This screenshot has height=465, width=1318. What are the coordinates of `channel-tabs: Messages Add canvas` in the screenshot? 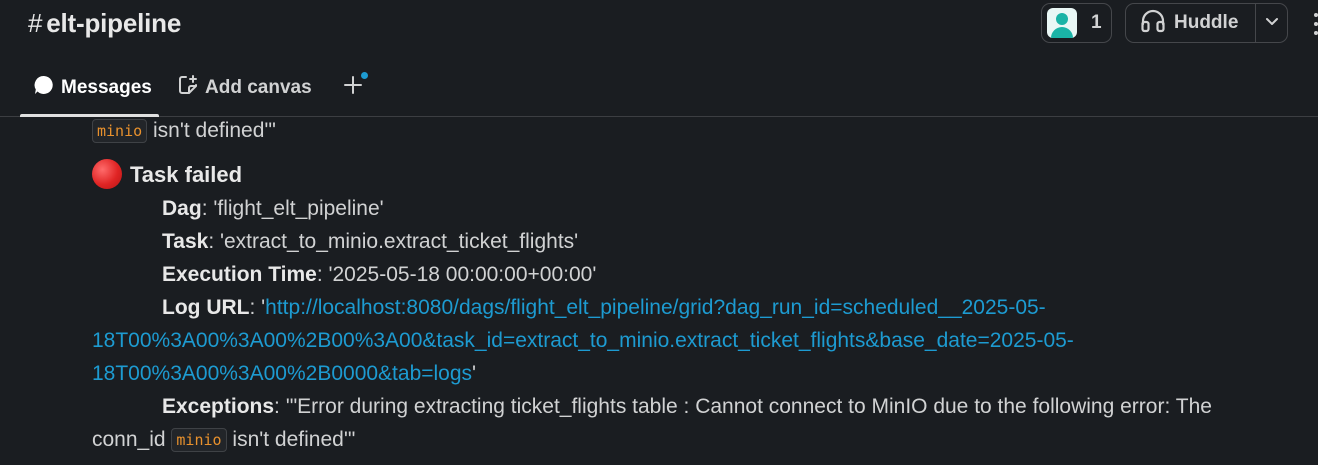 It's located at (195, 92).